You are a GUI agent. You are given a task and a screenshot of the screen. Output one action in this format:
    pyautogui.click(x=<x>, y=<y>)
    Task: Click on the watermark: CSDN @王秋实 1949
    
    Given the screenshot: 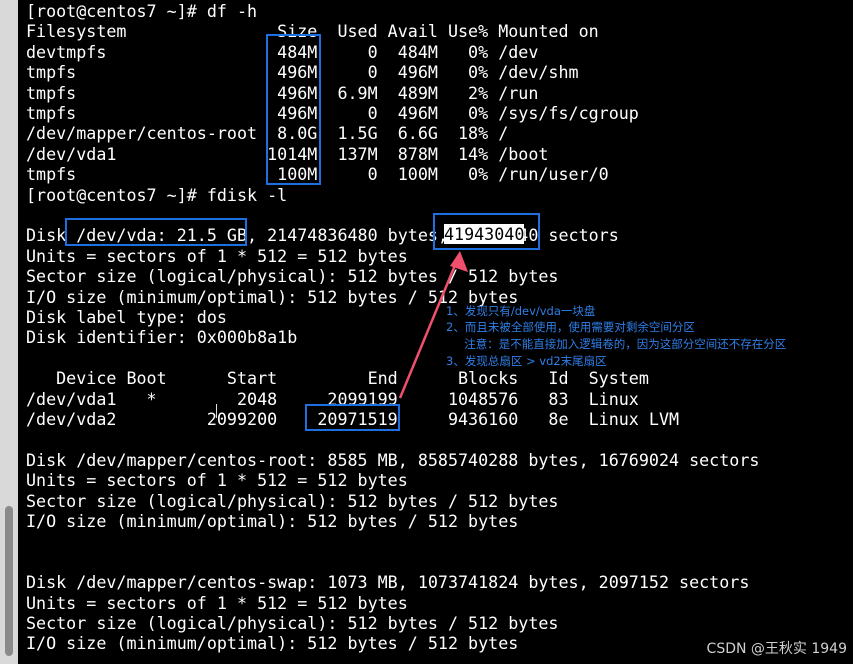 What is the action you would take?
    pyautogui.click(x=776, y=649)
    